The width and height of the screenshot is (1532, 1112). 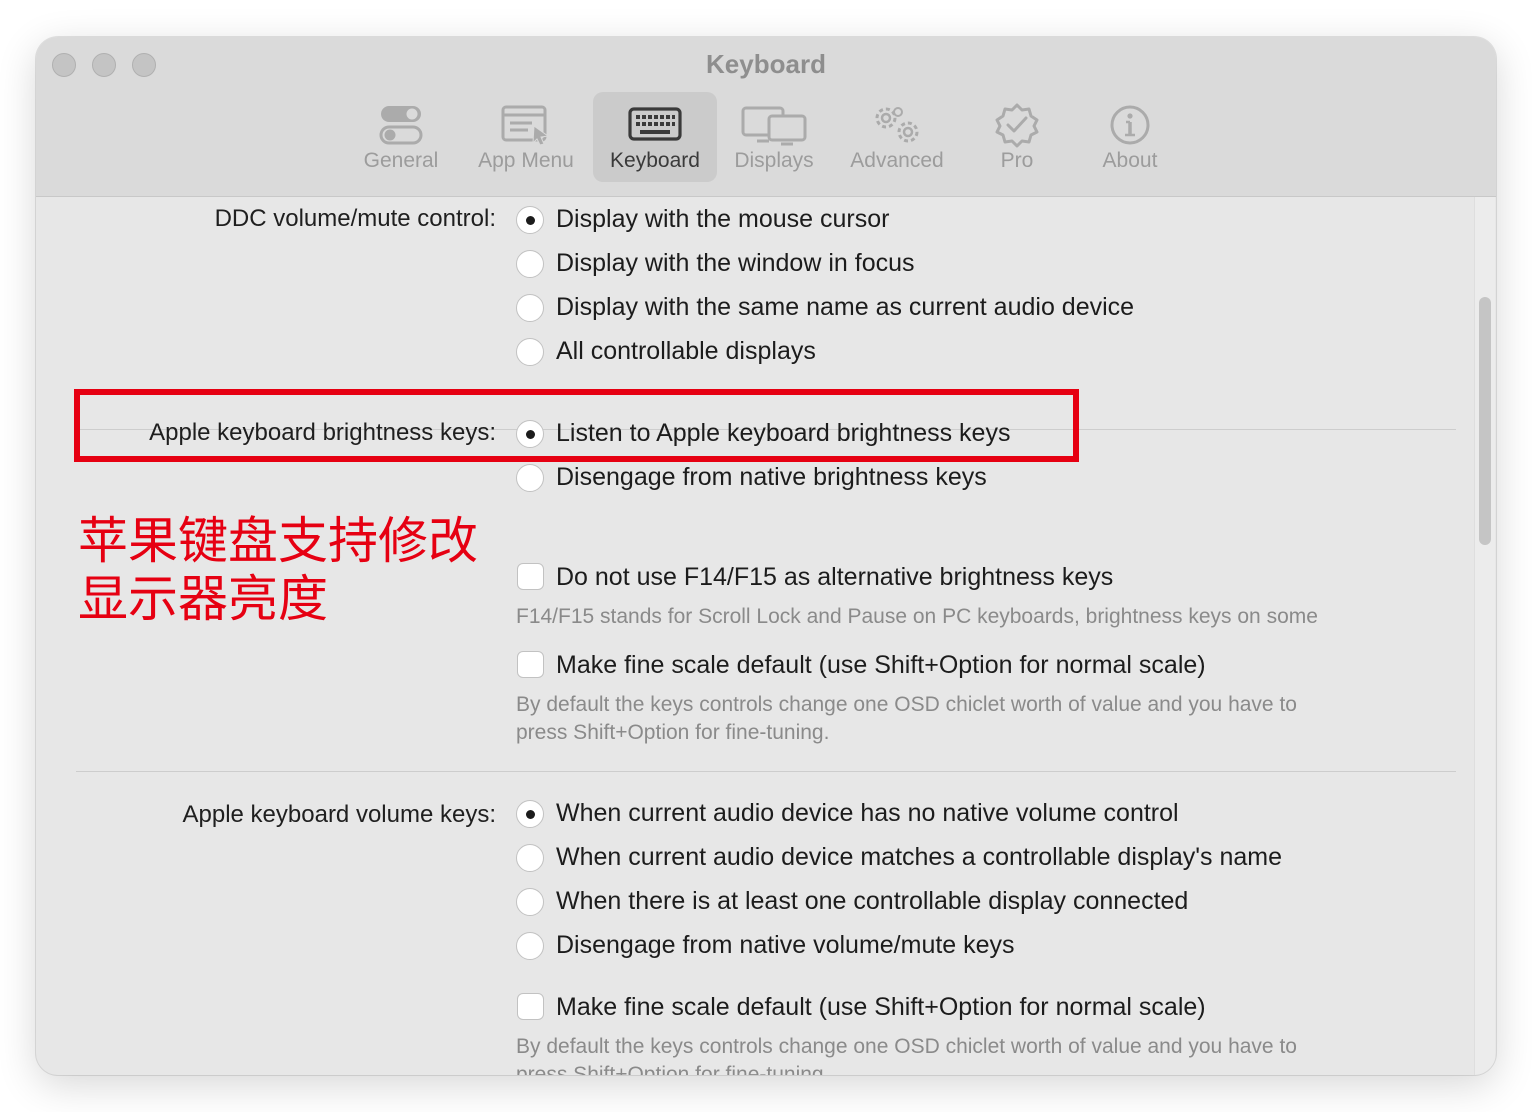 I want to click on tab-advanced: Advanced, so click(x=897, y=137).